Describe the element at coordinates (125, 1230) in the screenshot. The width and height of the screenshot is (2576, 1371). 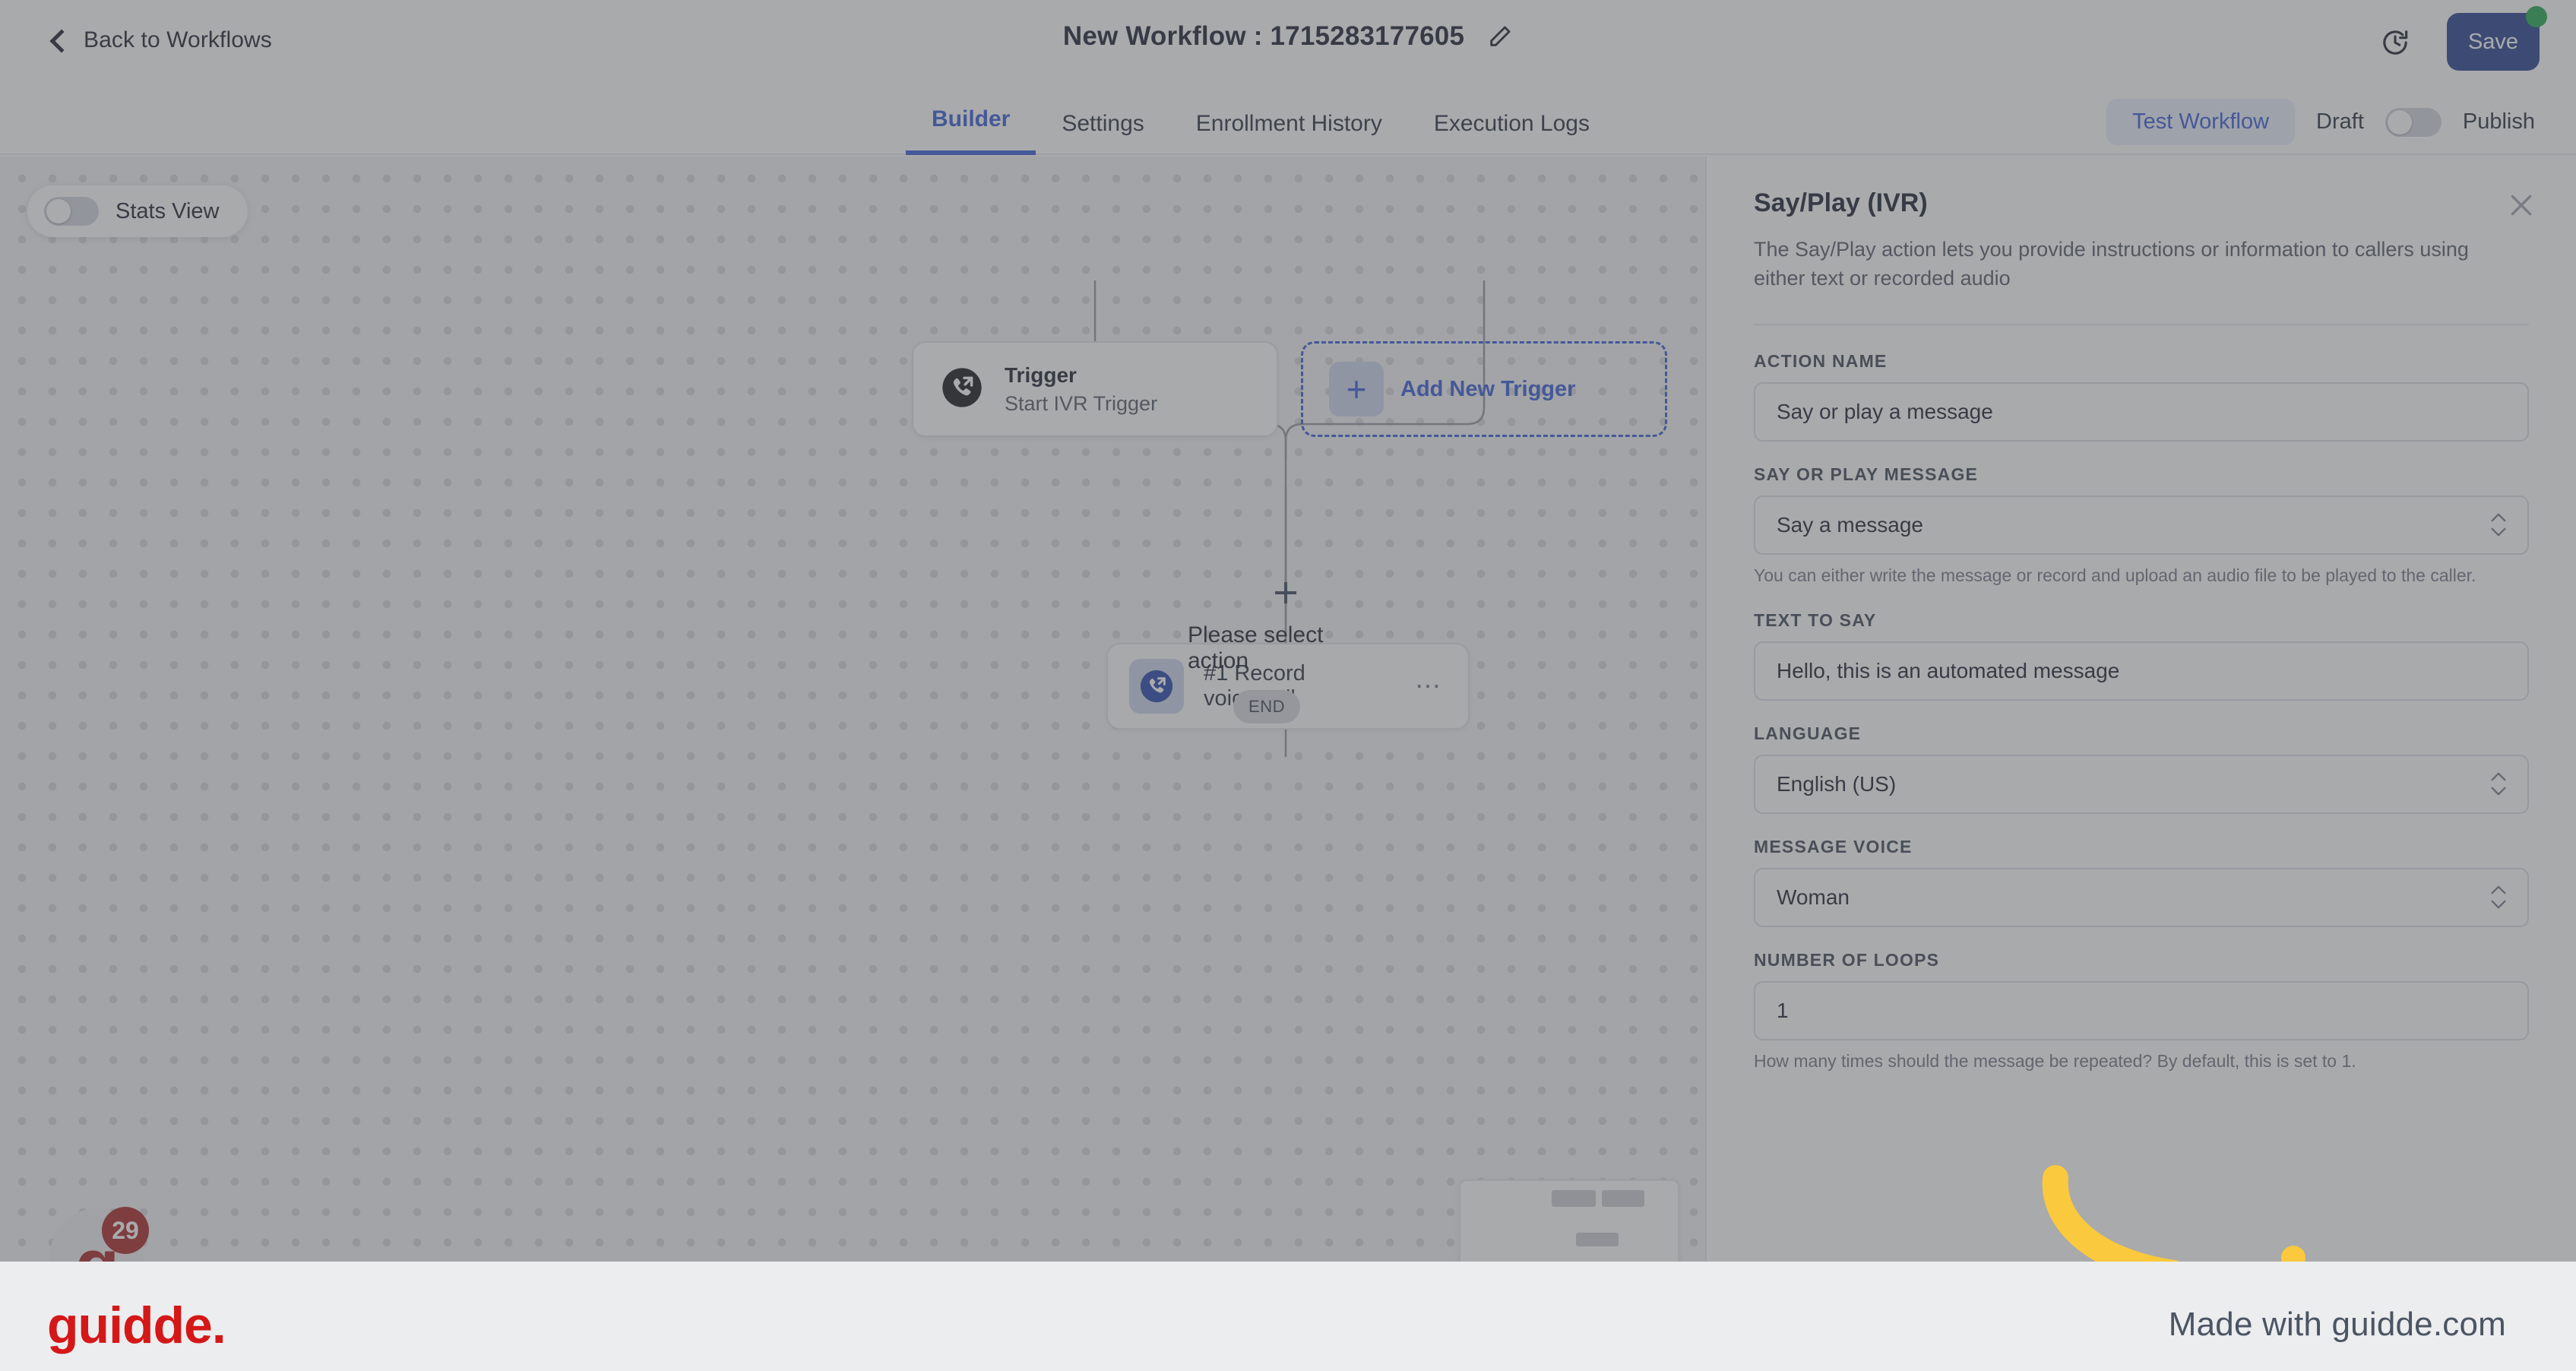
I see `chat-unread-badge: 29` at that location.